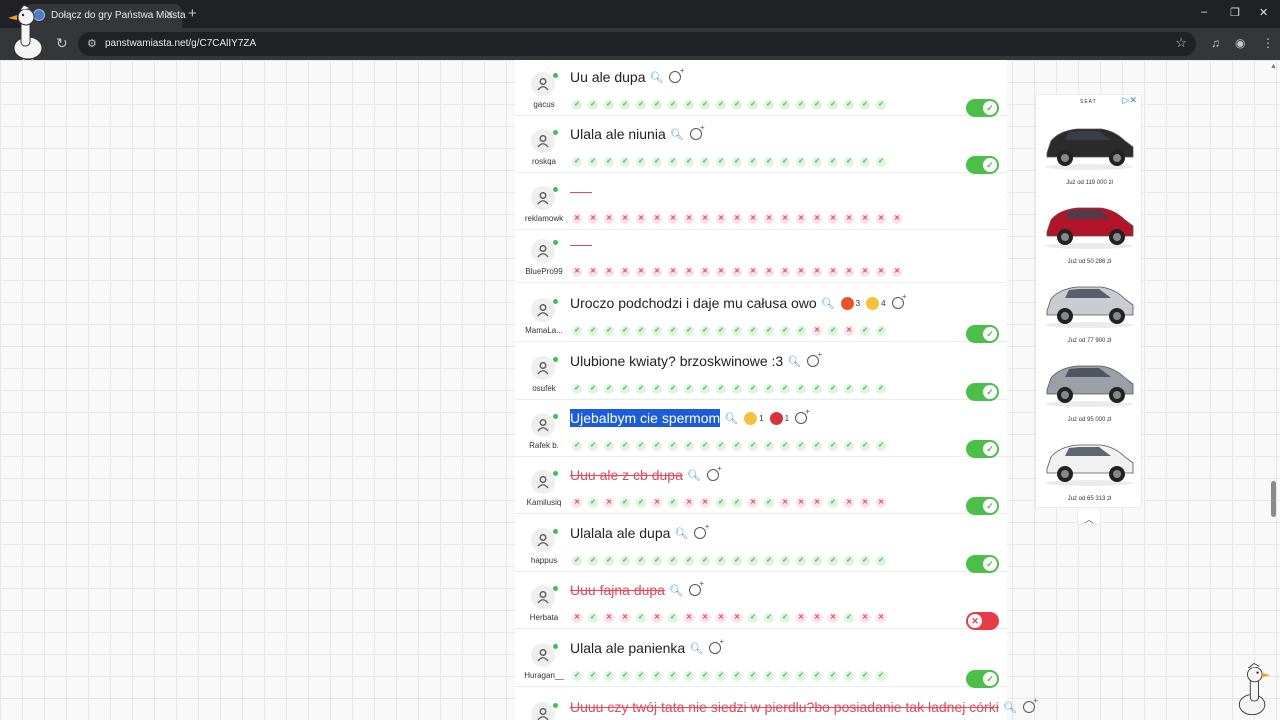 The image size is (1280, 720). Describe the element at coordinates (1263, 12) in the screenshot. I see `close-window-button: ✕` at that location.